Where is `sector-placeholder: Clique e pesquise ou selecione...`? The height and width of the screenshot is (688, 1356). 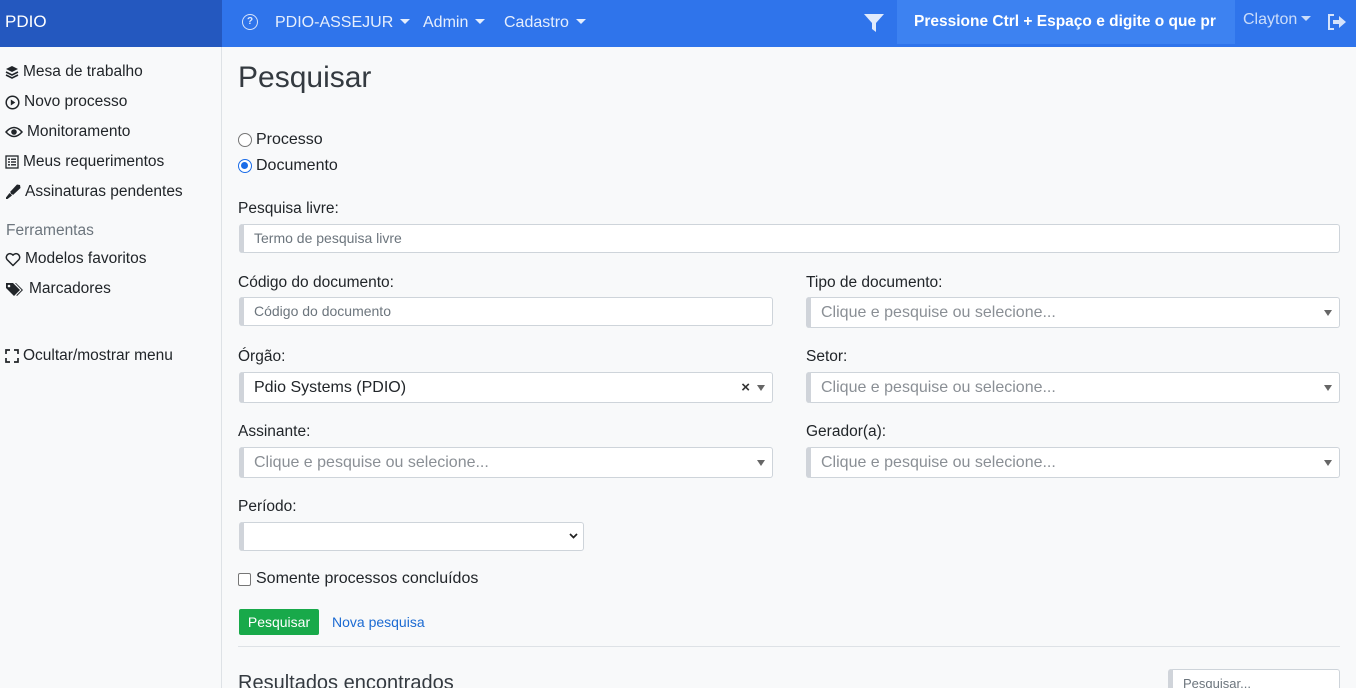
sector-placeholder: Clique e pesquise ou selecione... is located at coordinates (938, 387).